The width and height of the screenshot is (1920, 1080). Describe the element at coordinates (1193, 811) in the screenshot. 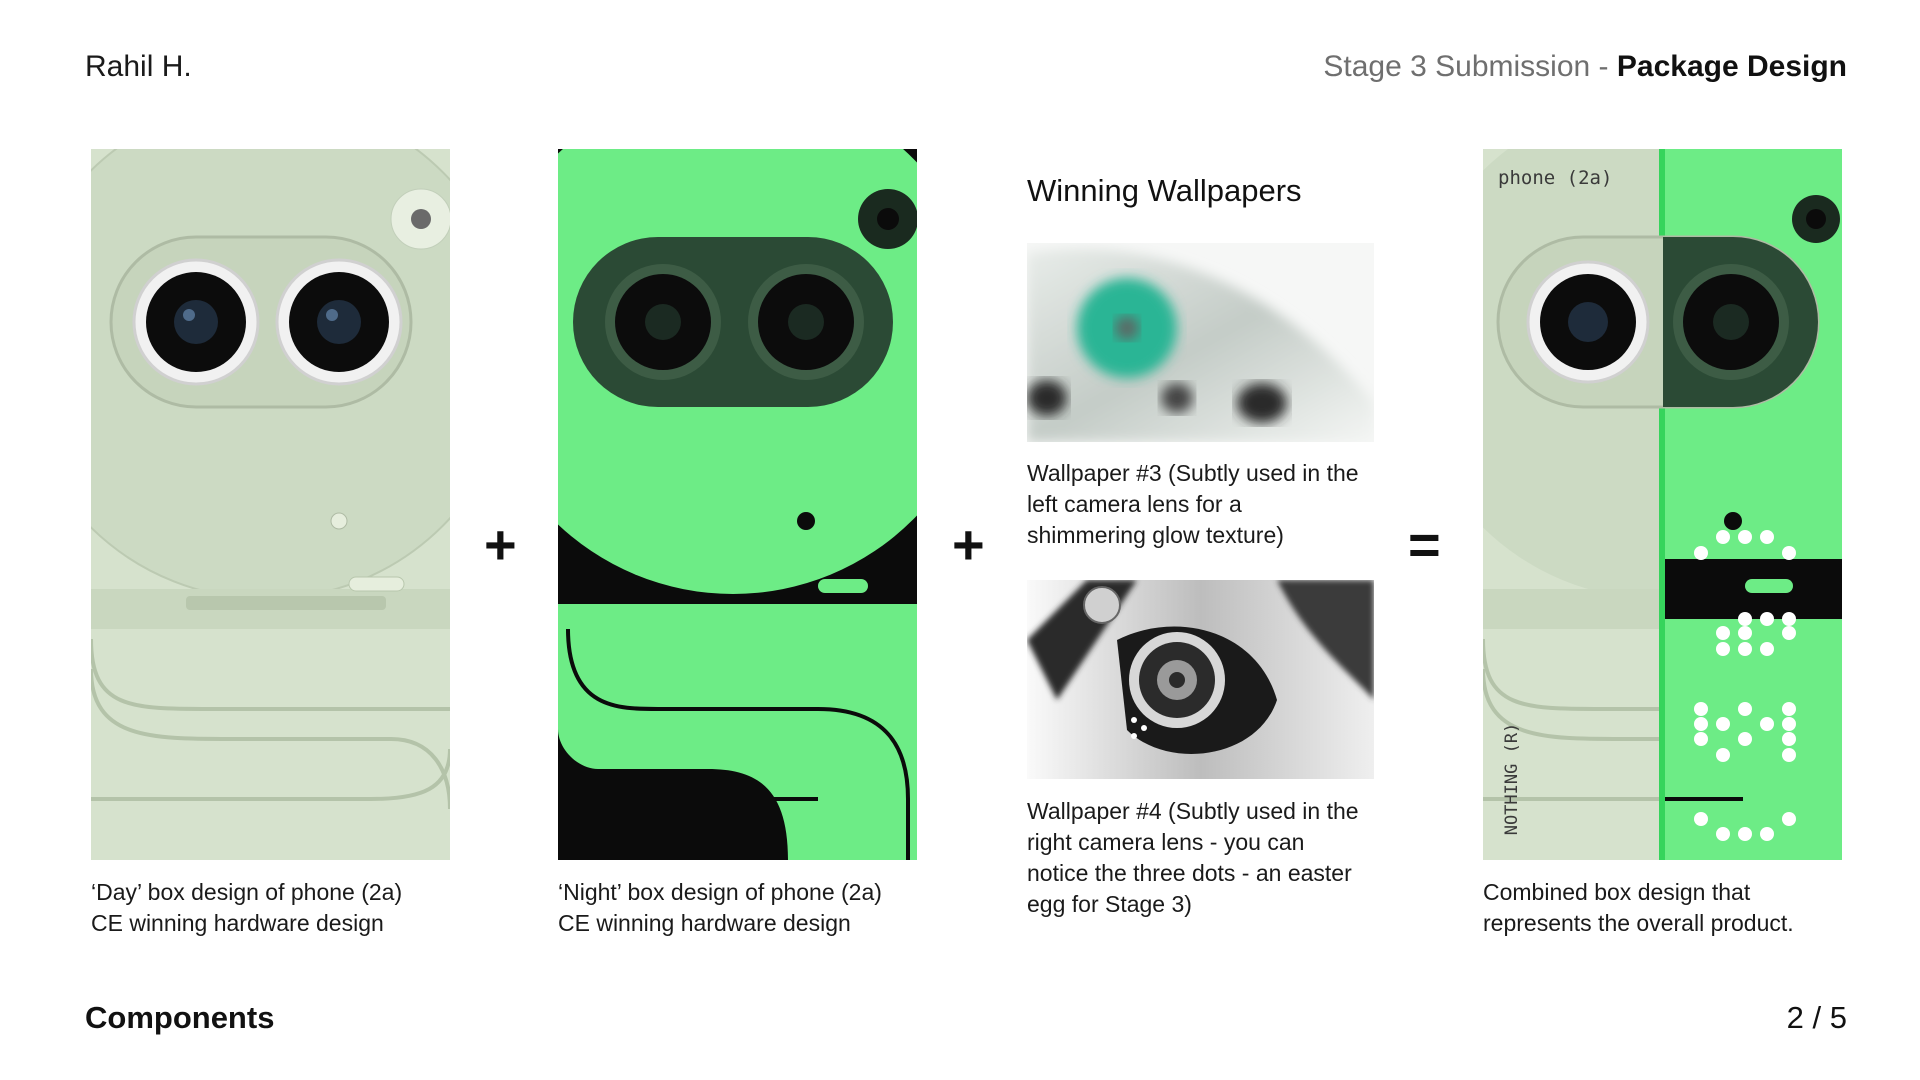

I see `caption-line: Wallpaper #4 (Subtly used in the` at that location.